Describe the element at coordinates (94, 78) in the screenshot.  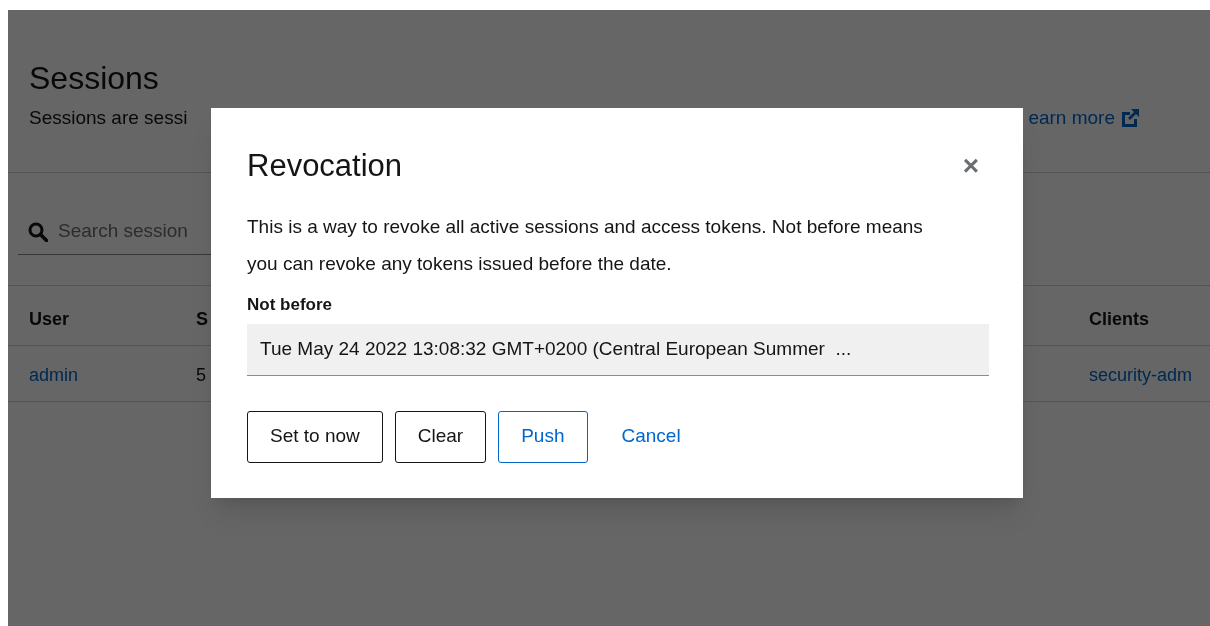
I see `page-title: Sessions` at that location.